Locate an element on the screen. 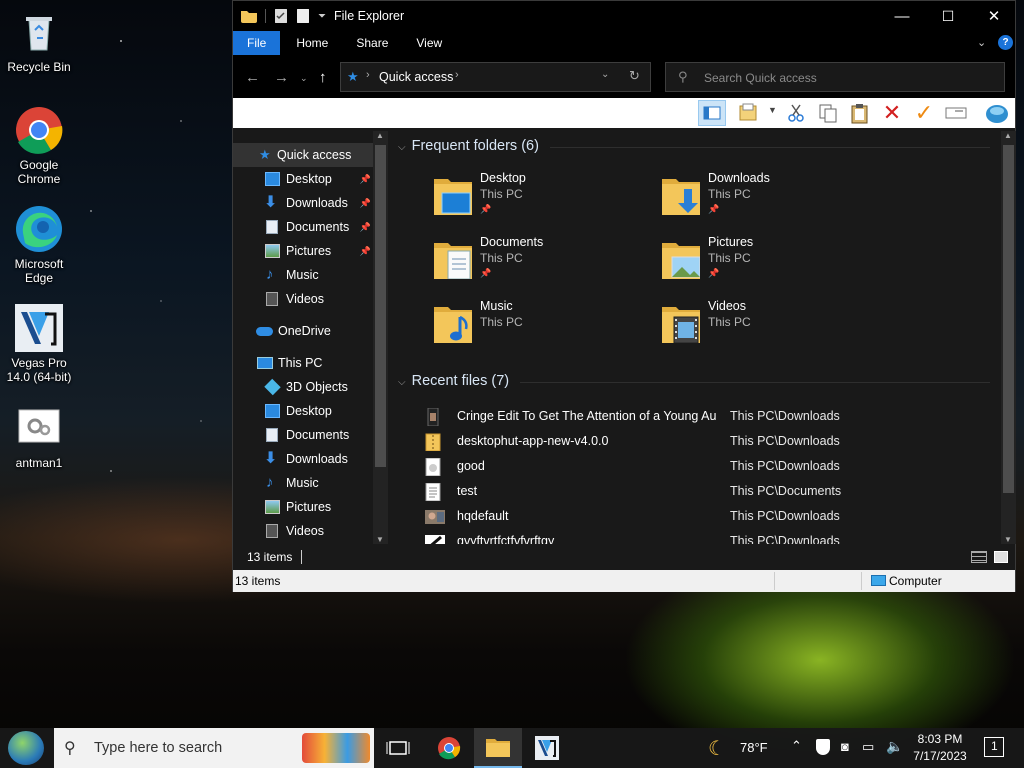 The width and height of the screenshot is (1024, 768). content-scrollbar: ▲ ▼ is located at coordinates (1008, 337).